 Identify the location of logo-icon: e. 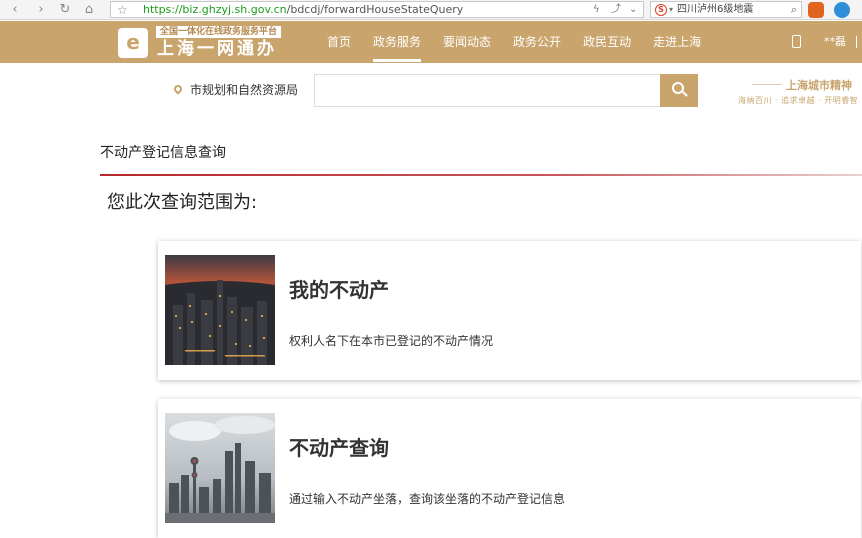
(133, 43).